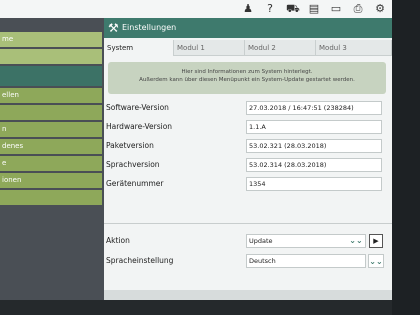 The image size is (420, 315). I want to click on document-icon: ▤, so click(314, 9).